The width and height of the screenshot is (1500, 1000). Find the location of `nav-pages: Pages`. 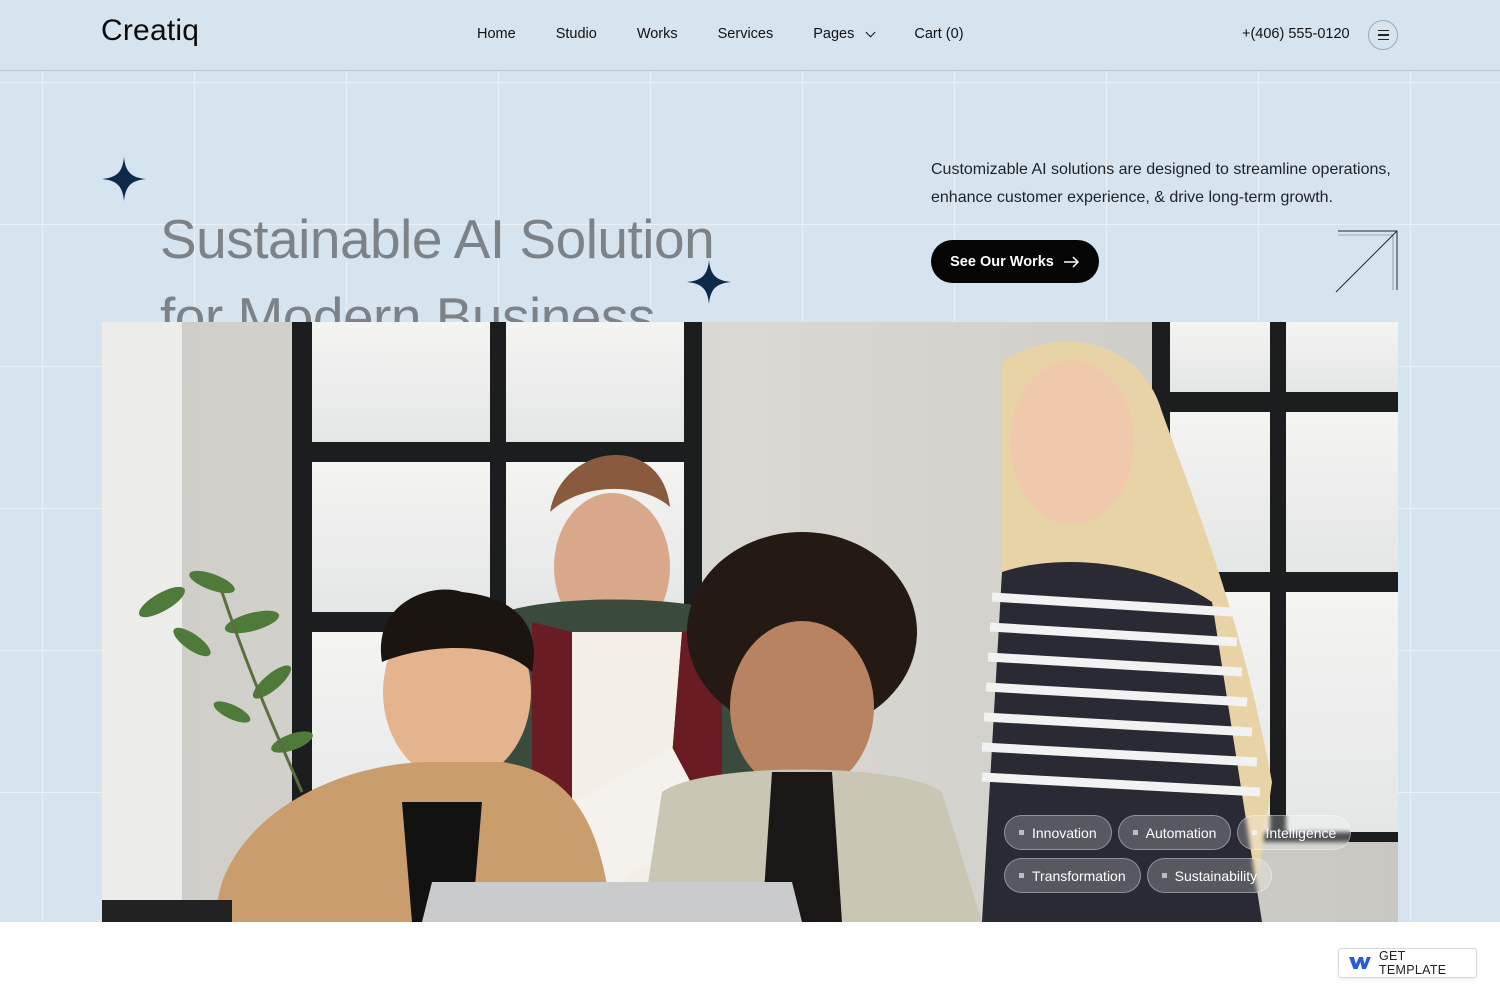

nav-pages: Pages is located at coordinates (844, 34).